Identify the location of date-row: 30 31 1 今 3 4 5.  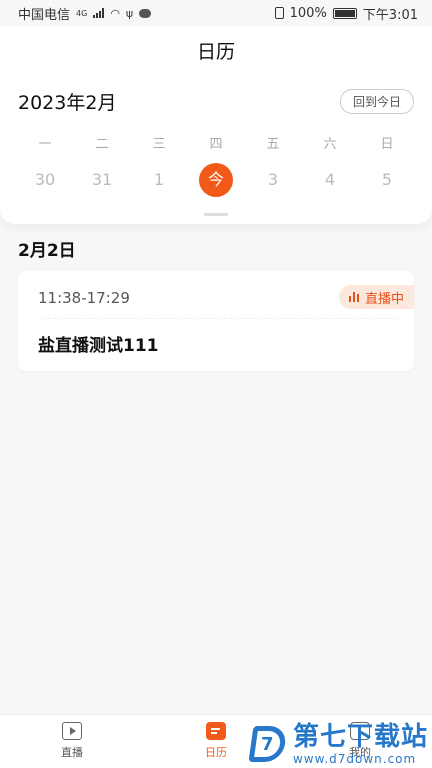
(216, 180).